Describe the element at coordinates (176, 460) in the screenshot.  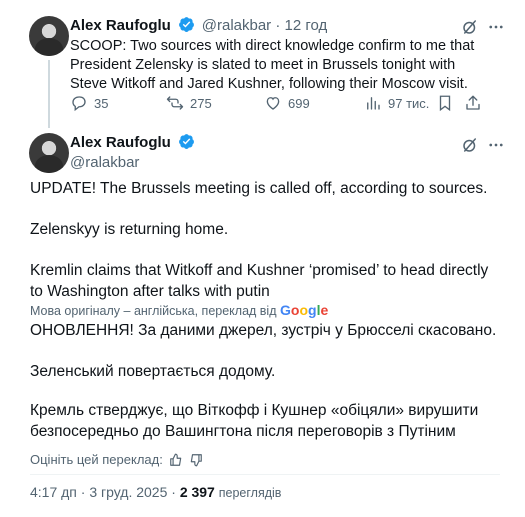
I see `thumbs-up-icon` at that location.